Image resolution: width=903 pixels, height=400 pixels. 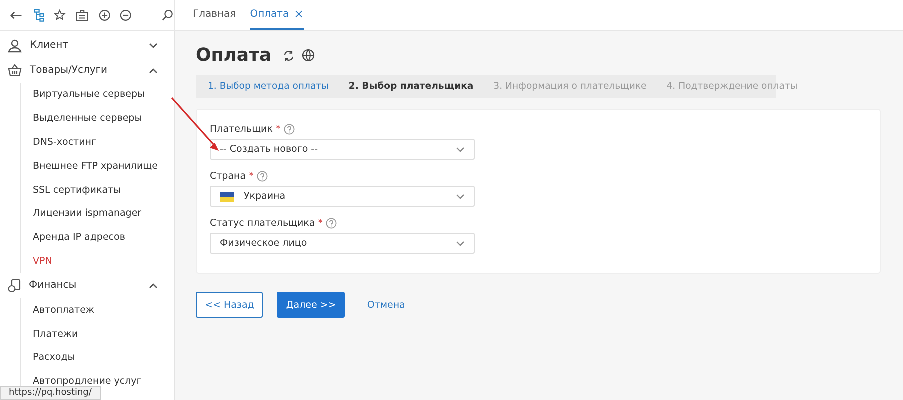 I want to click on globe-icon, so click(x=308, y=55).